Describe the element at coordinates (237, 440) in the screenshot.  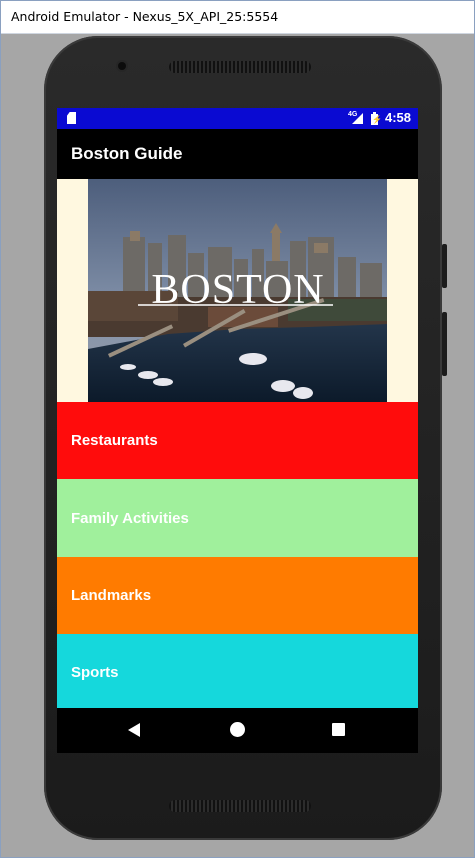
I see `category-restaurants: Restaurants` at that location.